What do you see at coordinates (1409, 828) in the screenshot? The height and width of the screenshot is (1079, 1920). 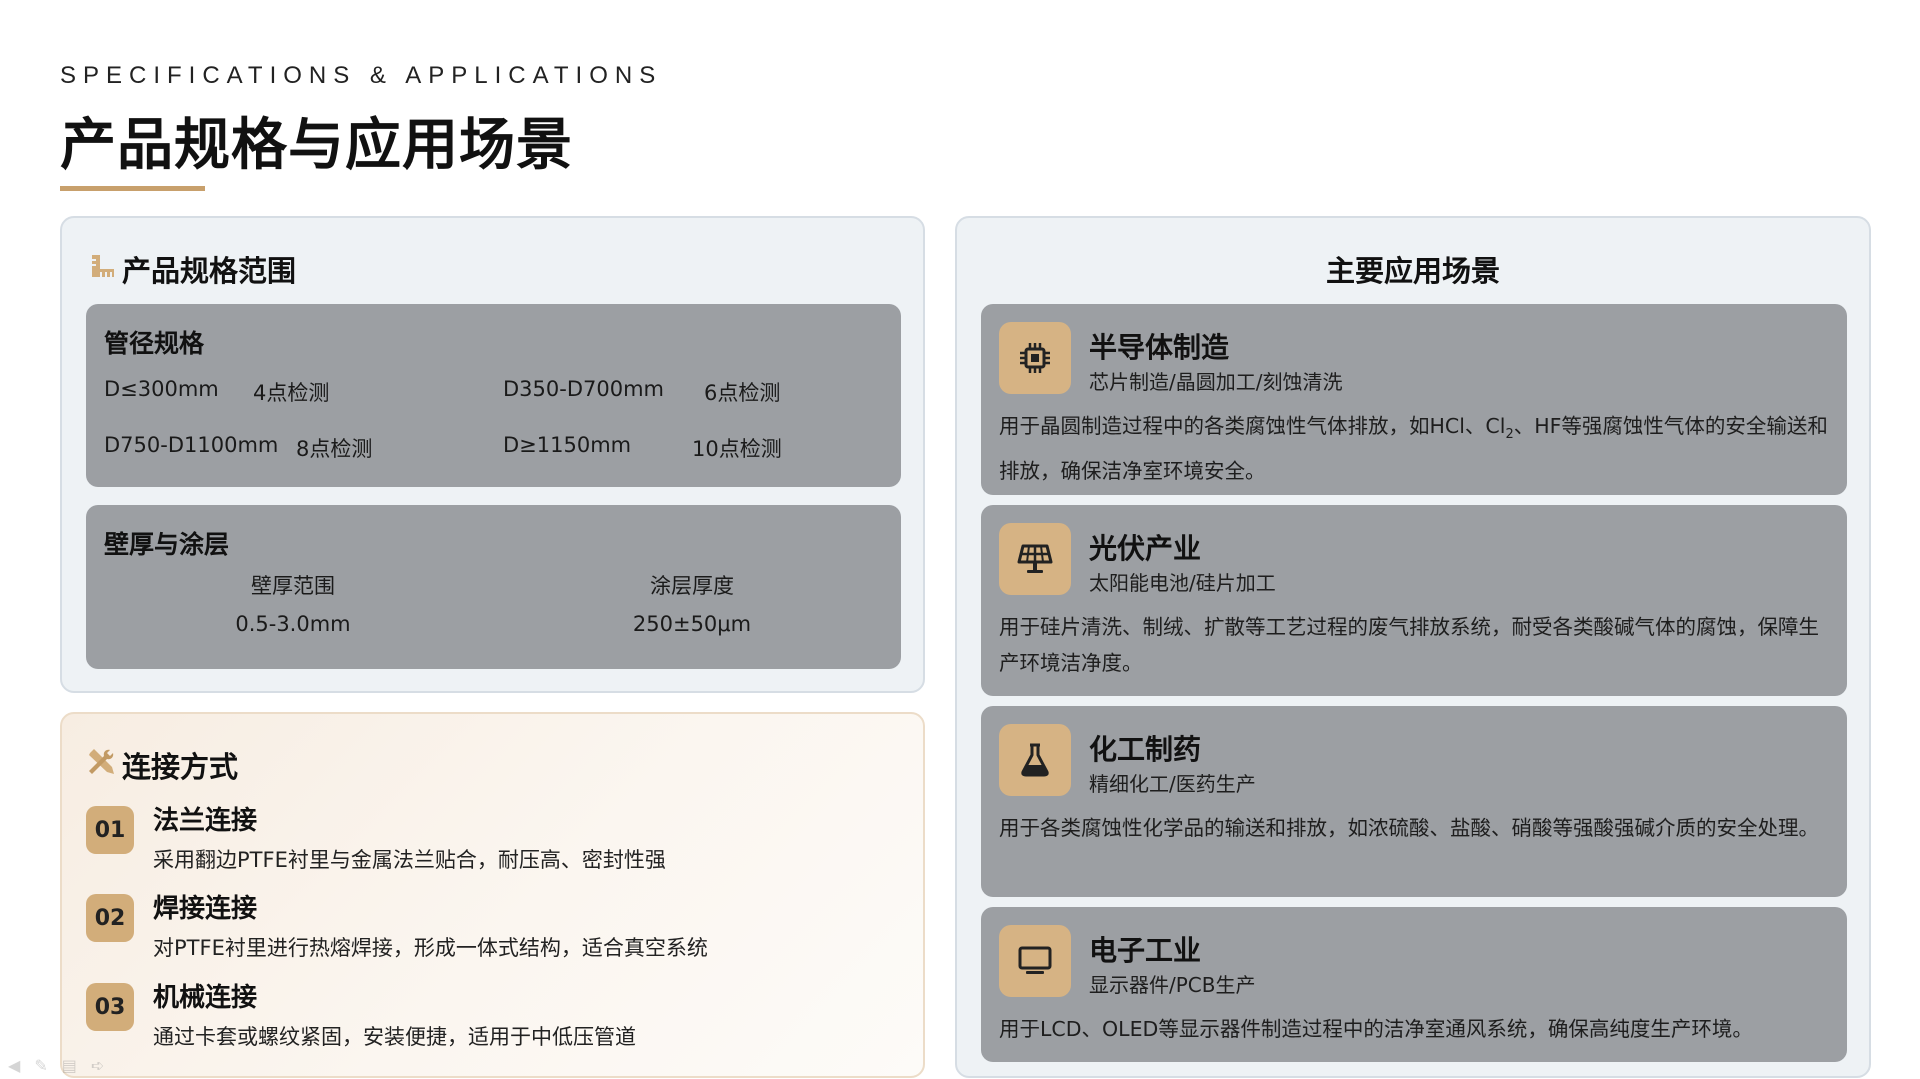 I see `application-desc: 用于各类腐蚀性化学品的输送和排放，如浓硫酸、盐酸、硝酸等强酸强碱介质的安全处理。` at bounding box center [1409, 828].